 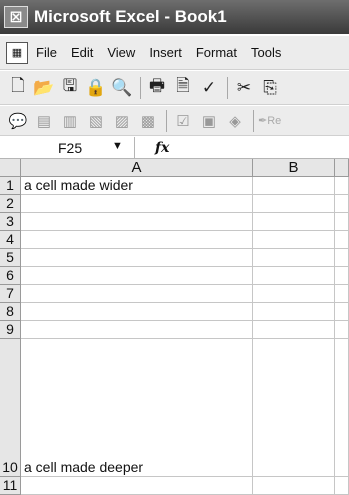 I want to click on formula-bar: F25 ▼ fx, so click(x=174, y=147).